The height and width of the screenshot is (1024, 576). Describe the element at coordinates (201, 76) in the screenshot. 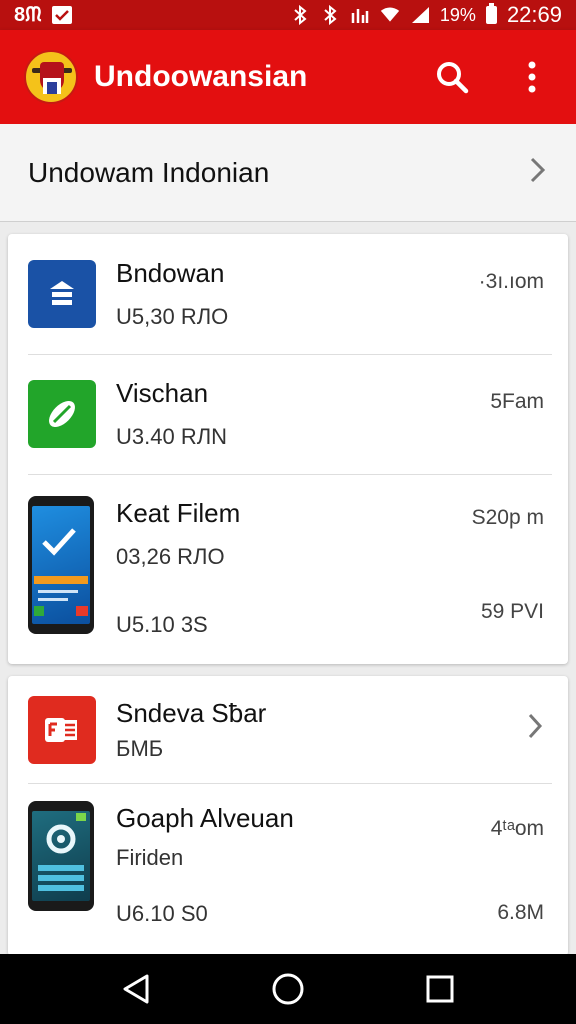

I see `app-title: Undoowansian` at that location.